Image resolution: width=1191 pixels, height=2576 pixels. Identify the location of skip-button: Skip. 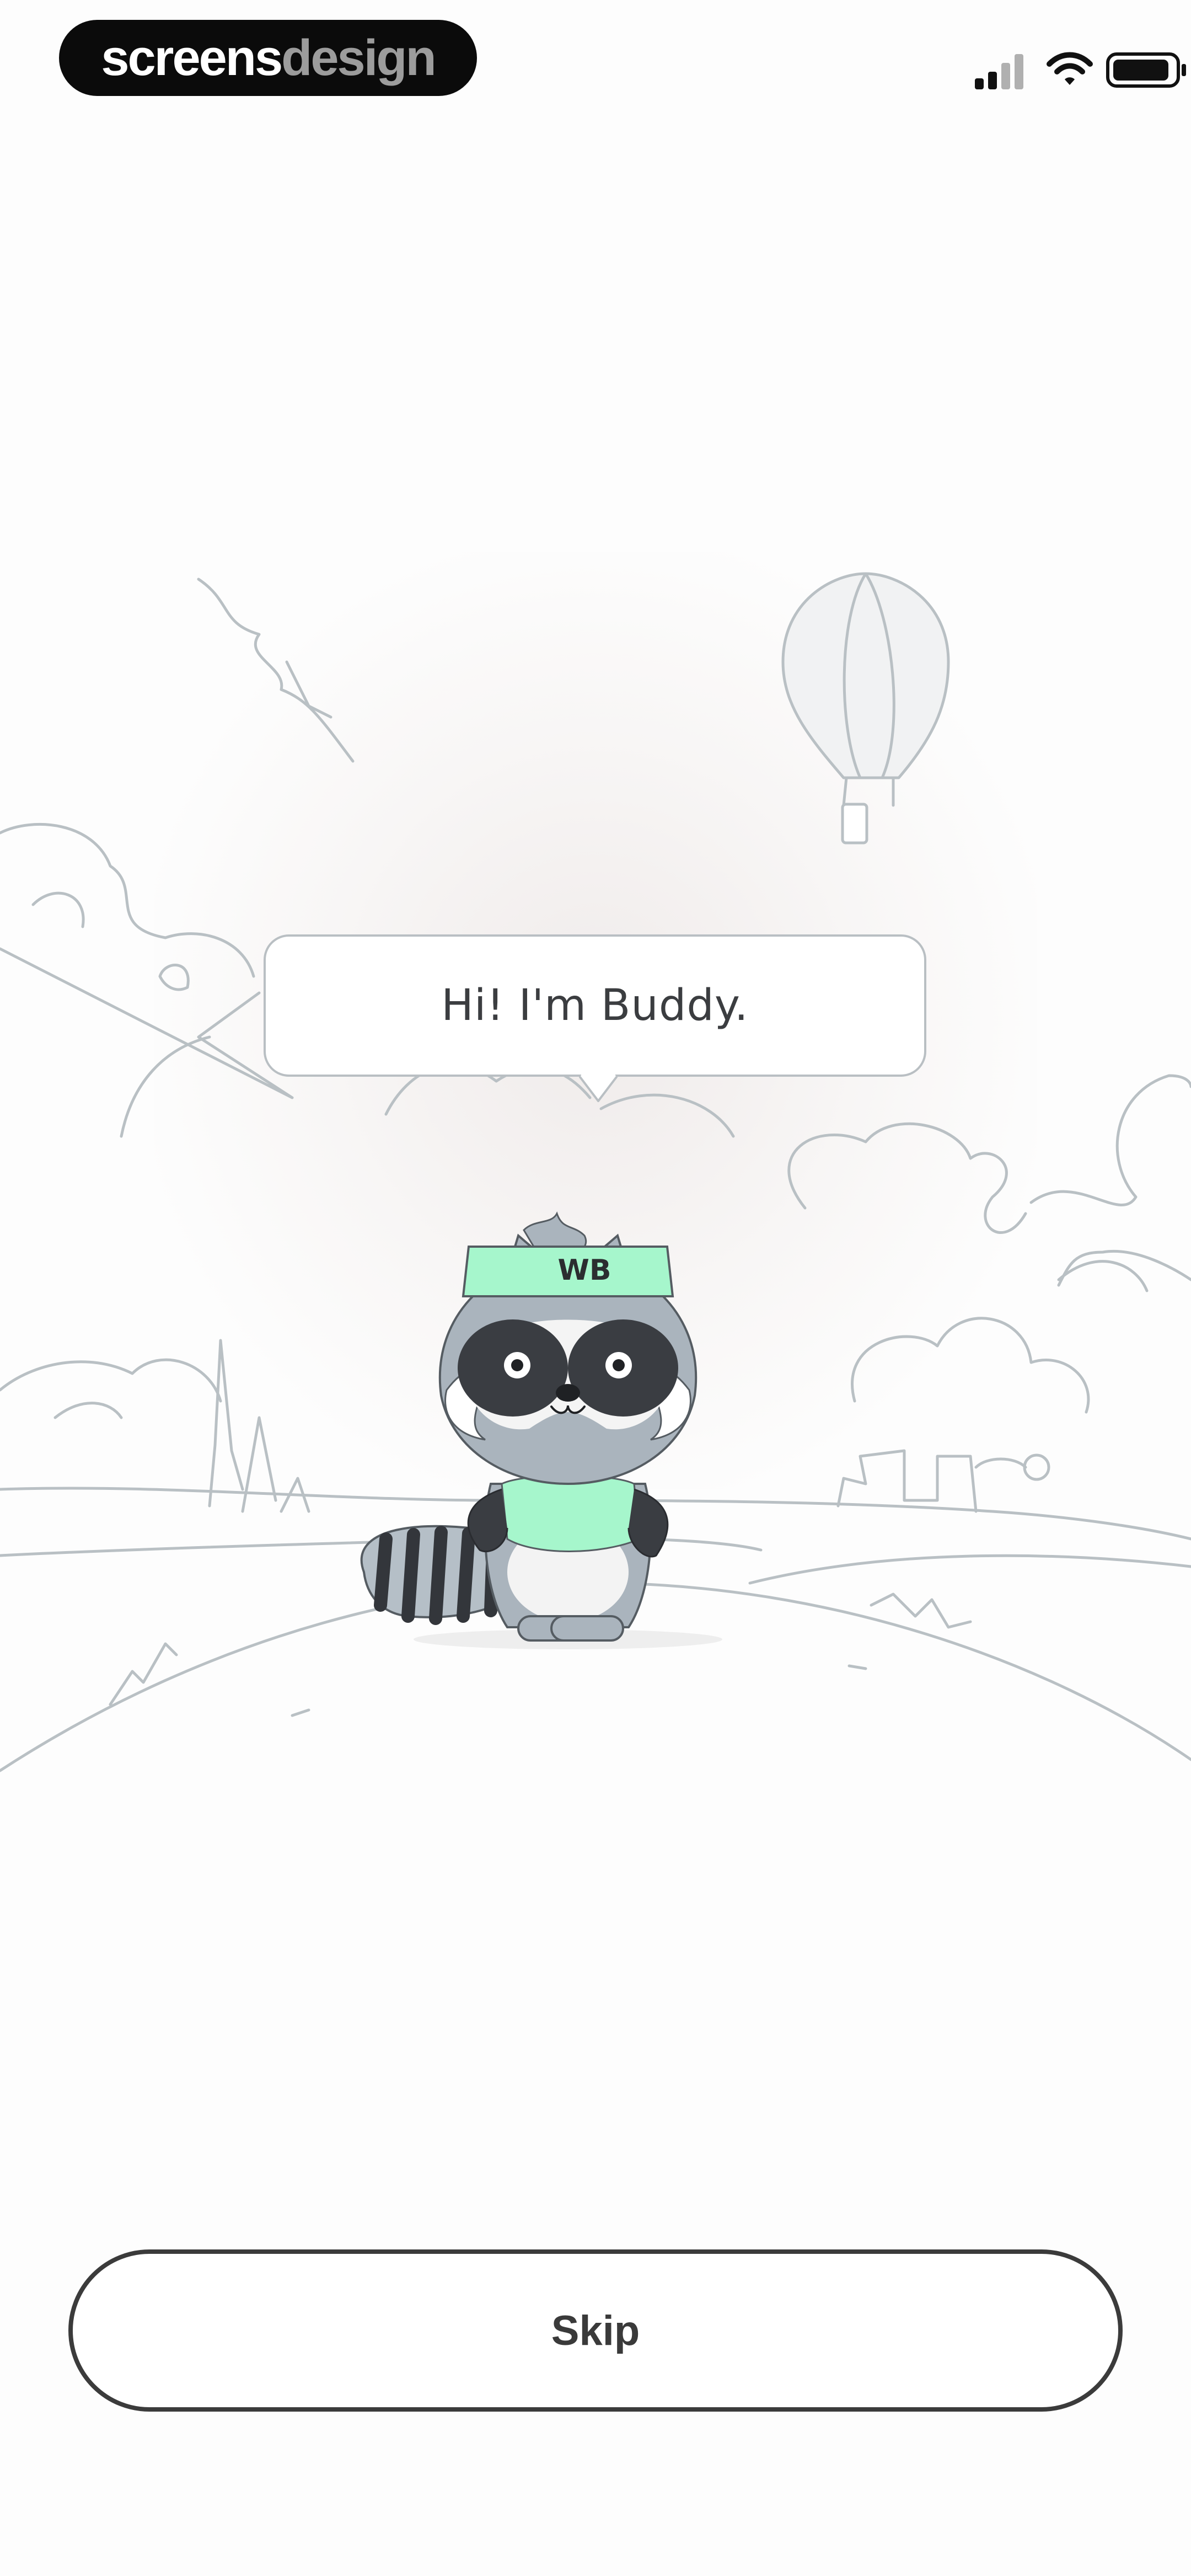
(595, 2330).